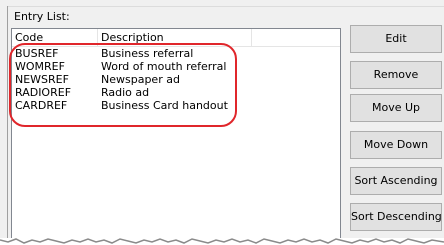  I want to click on row-description: Radio ad, so click(125, 92).